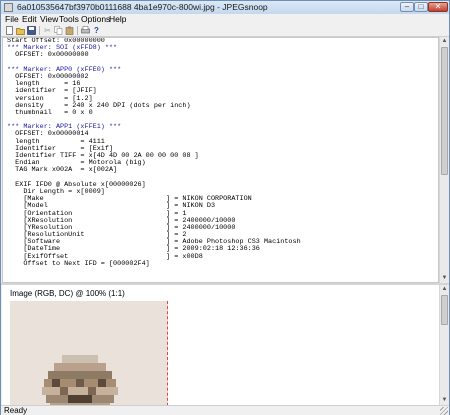  I want to click on save-icon, so click(31, 30).